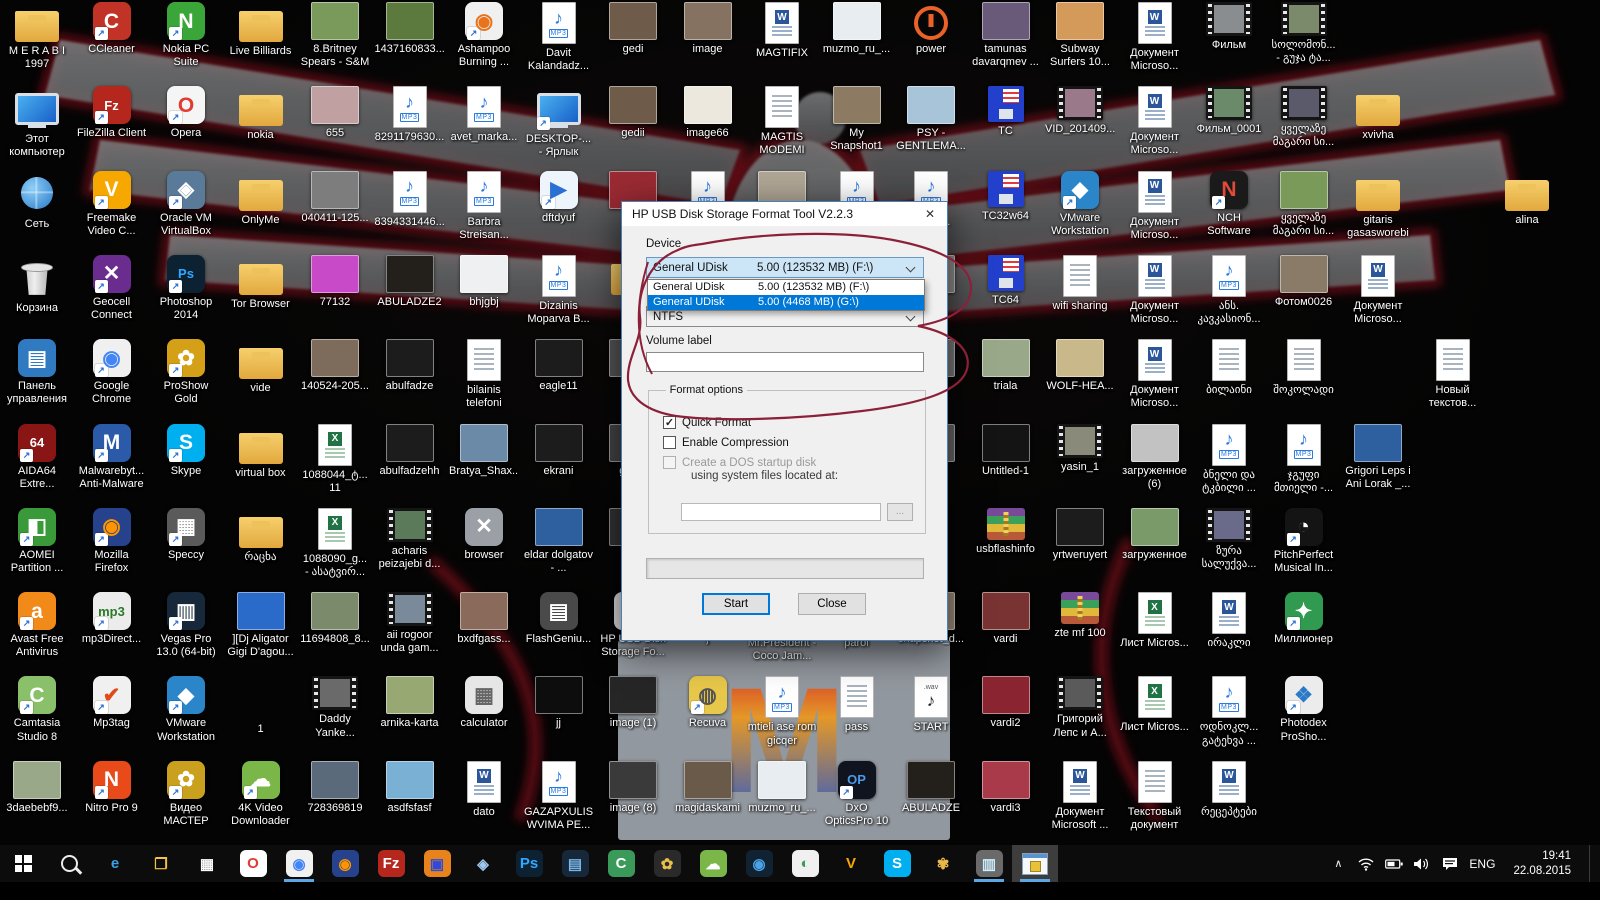  Describe the element at coordinates (391, 863) in the screenshot. I see `taskbar-item-filezilla: Fz` at that location.